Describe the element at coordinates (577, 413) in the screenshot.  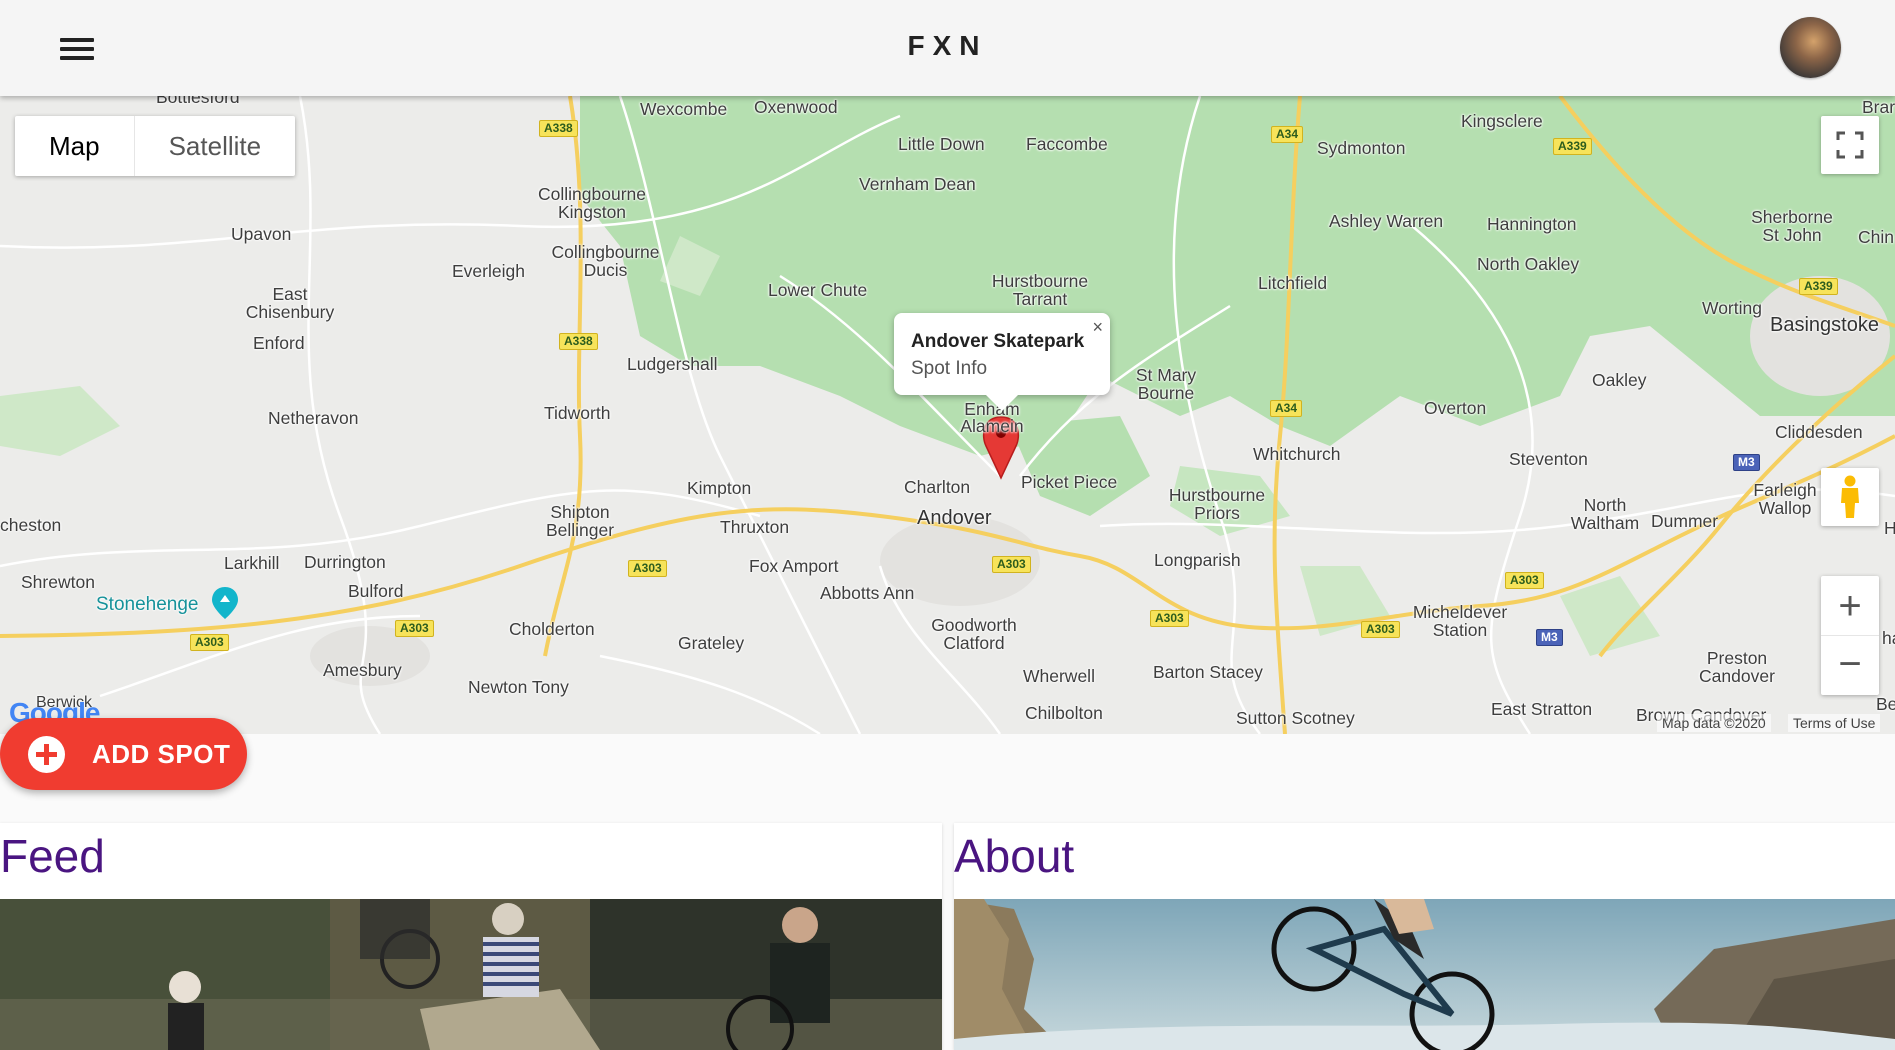
I see `place-label: Tidworth` at that location.